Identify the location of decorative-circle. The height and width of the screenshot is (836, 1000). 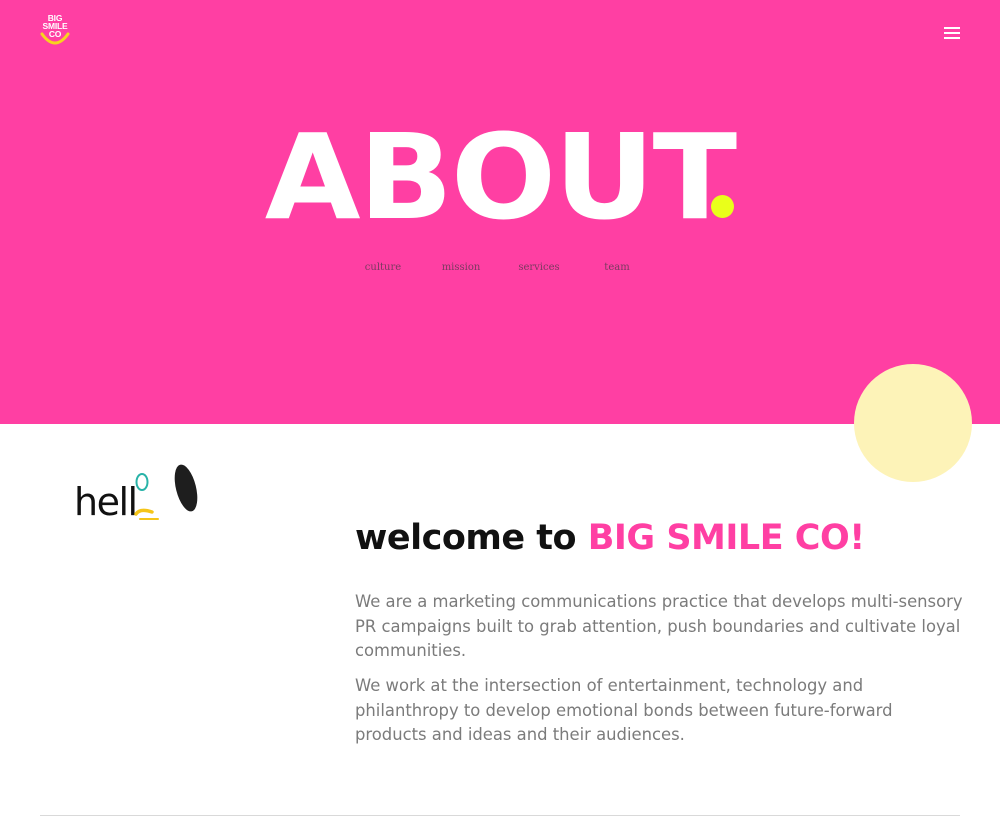
(913, 423).